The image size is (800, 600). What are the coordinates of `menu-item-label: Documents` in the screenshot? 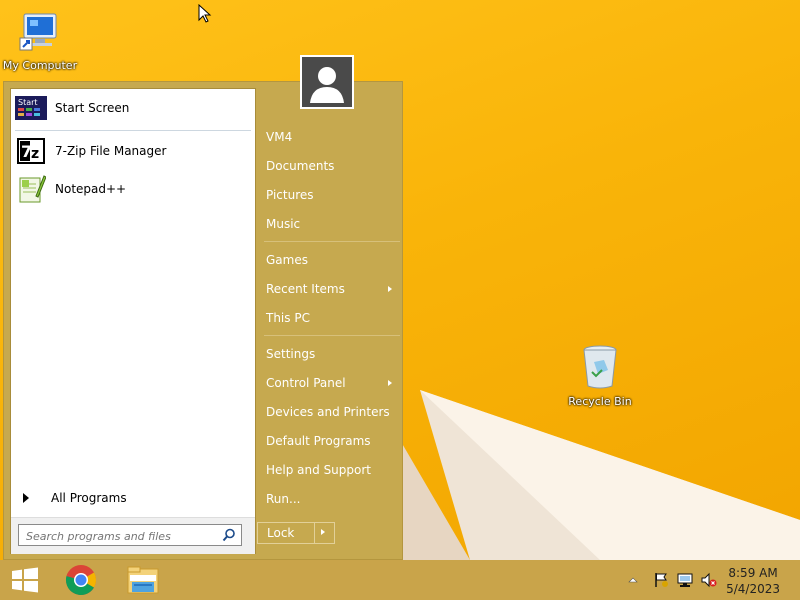 It's located at (300, 166).